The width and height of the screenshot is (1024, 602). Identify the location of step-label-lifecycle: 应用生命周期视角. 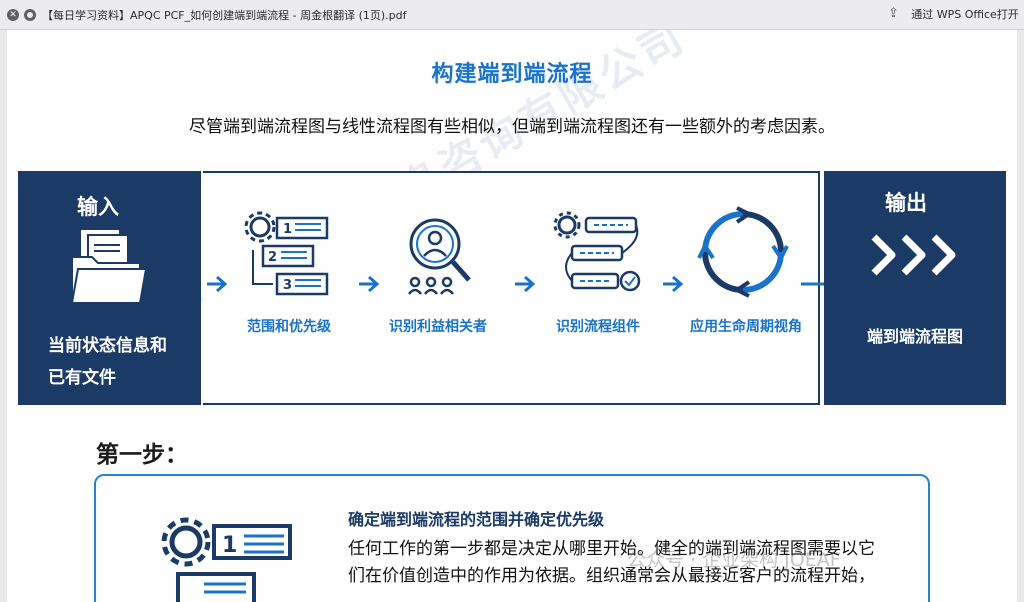
(746, 327).